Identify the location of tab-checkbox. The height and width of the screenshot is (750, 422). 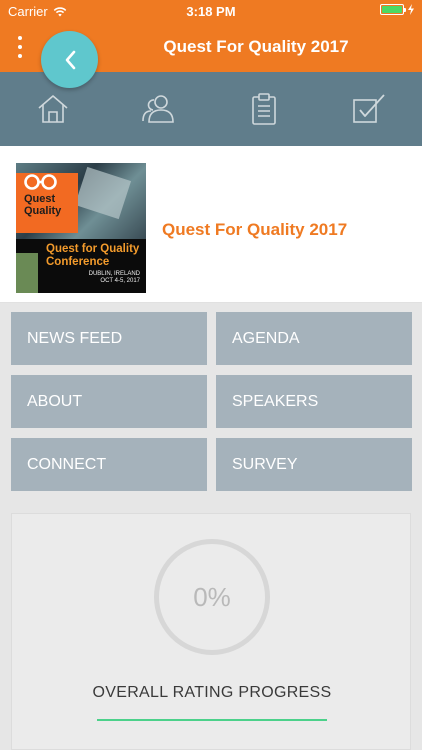
(369, 109).